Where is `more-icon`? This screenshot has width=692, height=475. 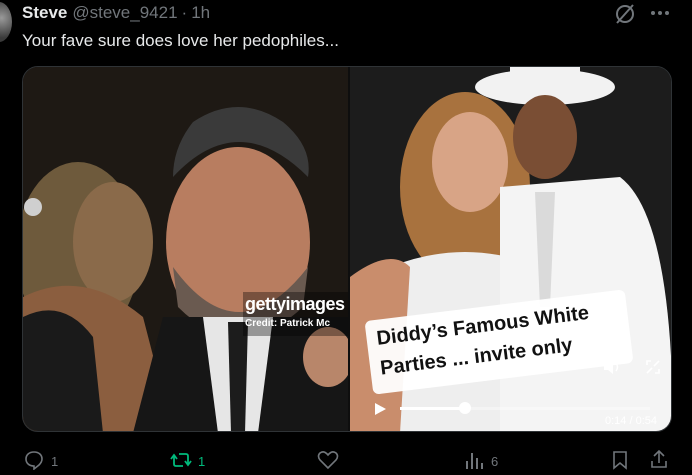 more-icon is located at coordinates (660, 13).